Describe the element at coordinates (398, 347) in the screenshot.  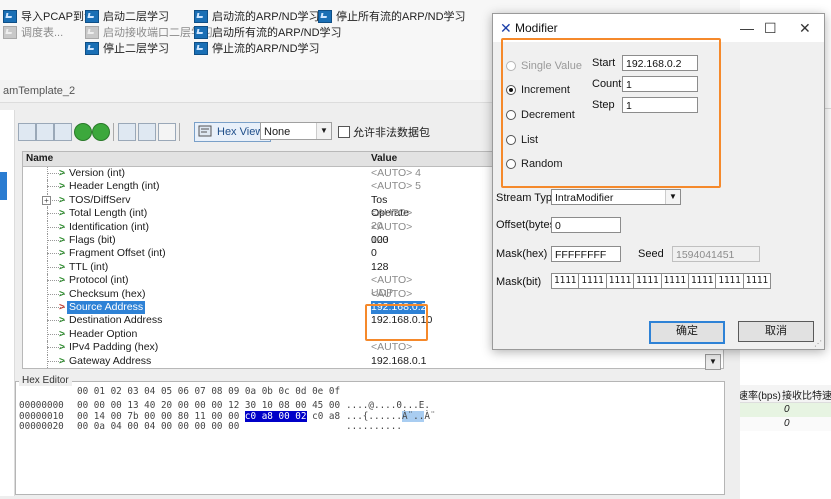
I see `field-value: <AUTO>` at that location.